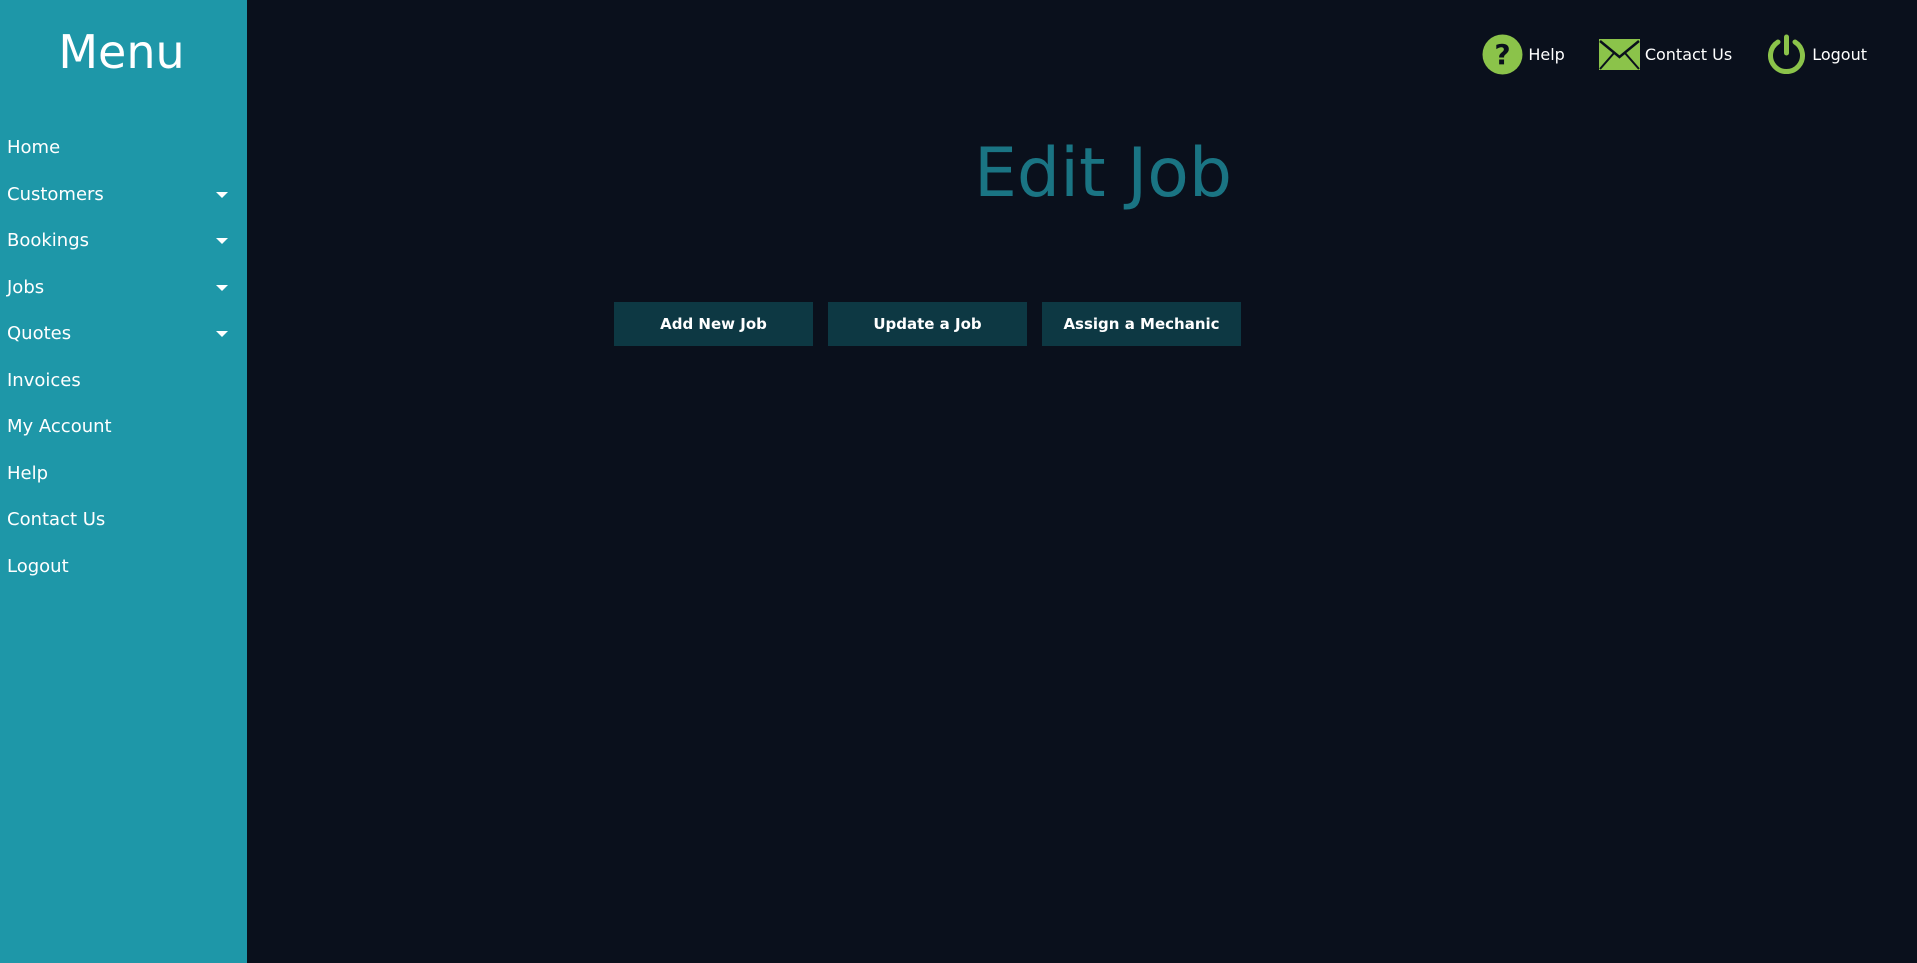 The height and width of the screenshot is (963, 1917). I want to click on sidebar-item-jobs: Jobs, so click(123, 291).